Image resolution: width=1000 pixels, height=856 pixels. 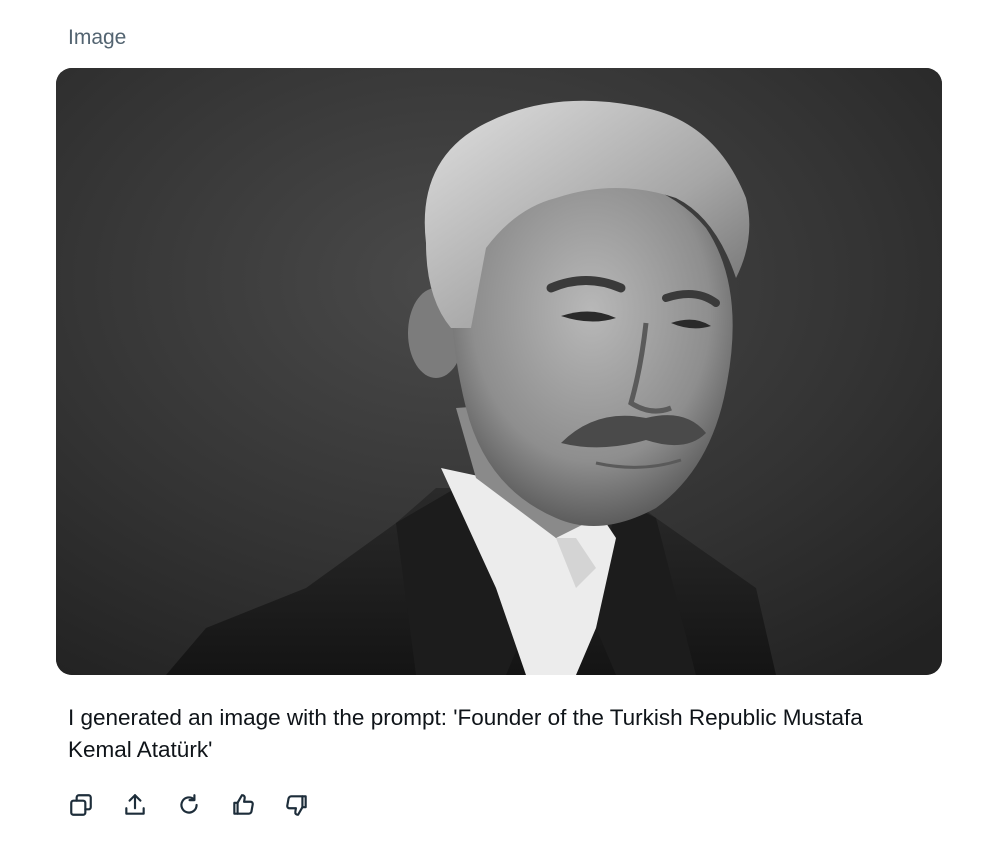 I want to click on share-icon, so click(x=135, y=804).